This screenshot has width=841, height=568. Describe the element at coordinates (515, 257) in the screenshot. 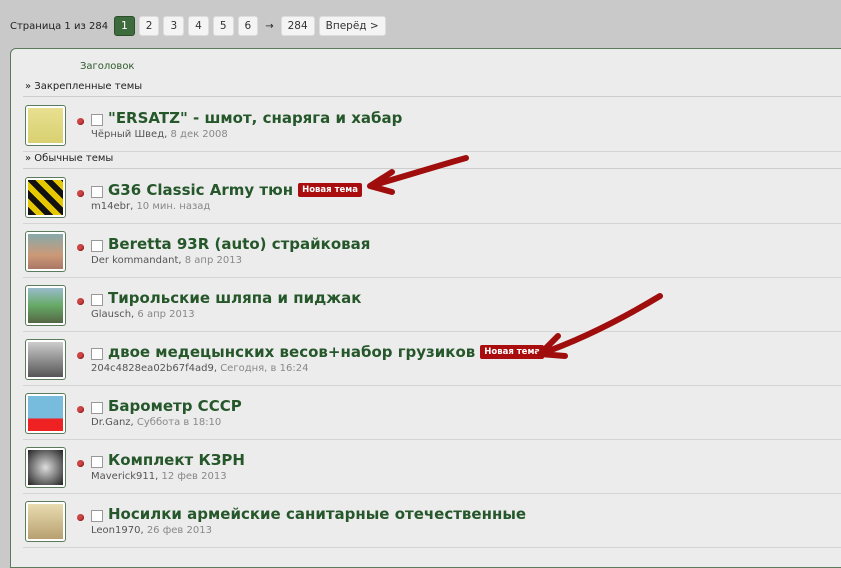

I see `annotation-arrows` at that location.